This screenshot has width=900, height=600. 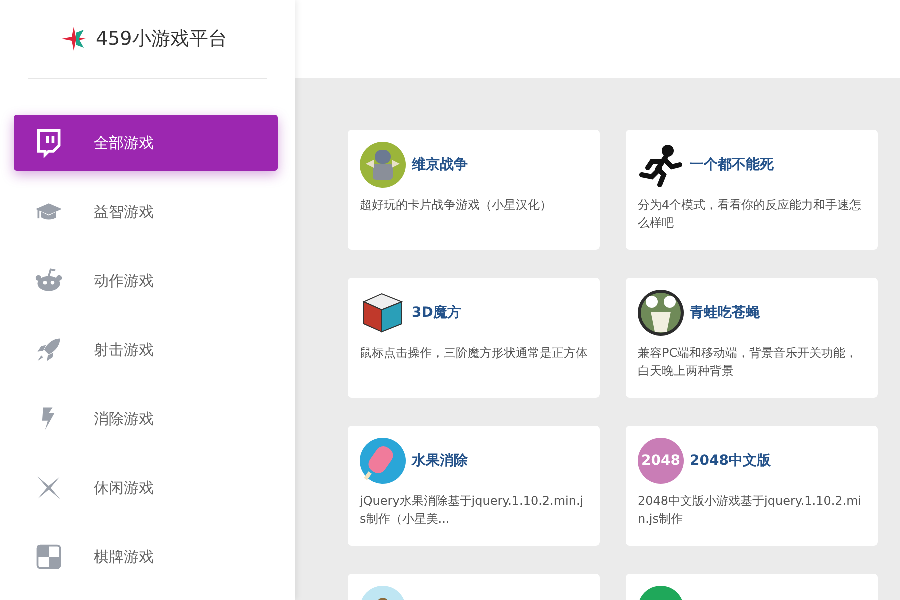 I want to click on game-title: 2048中文版, so click(x=730, y=461).